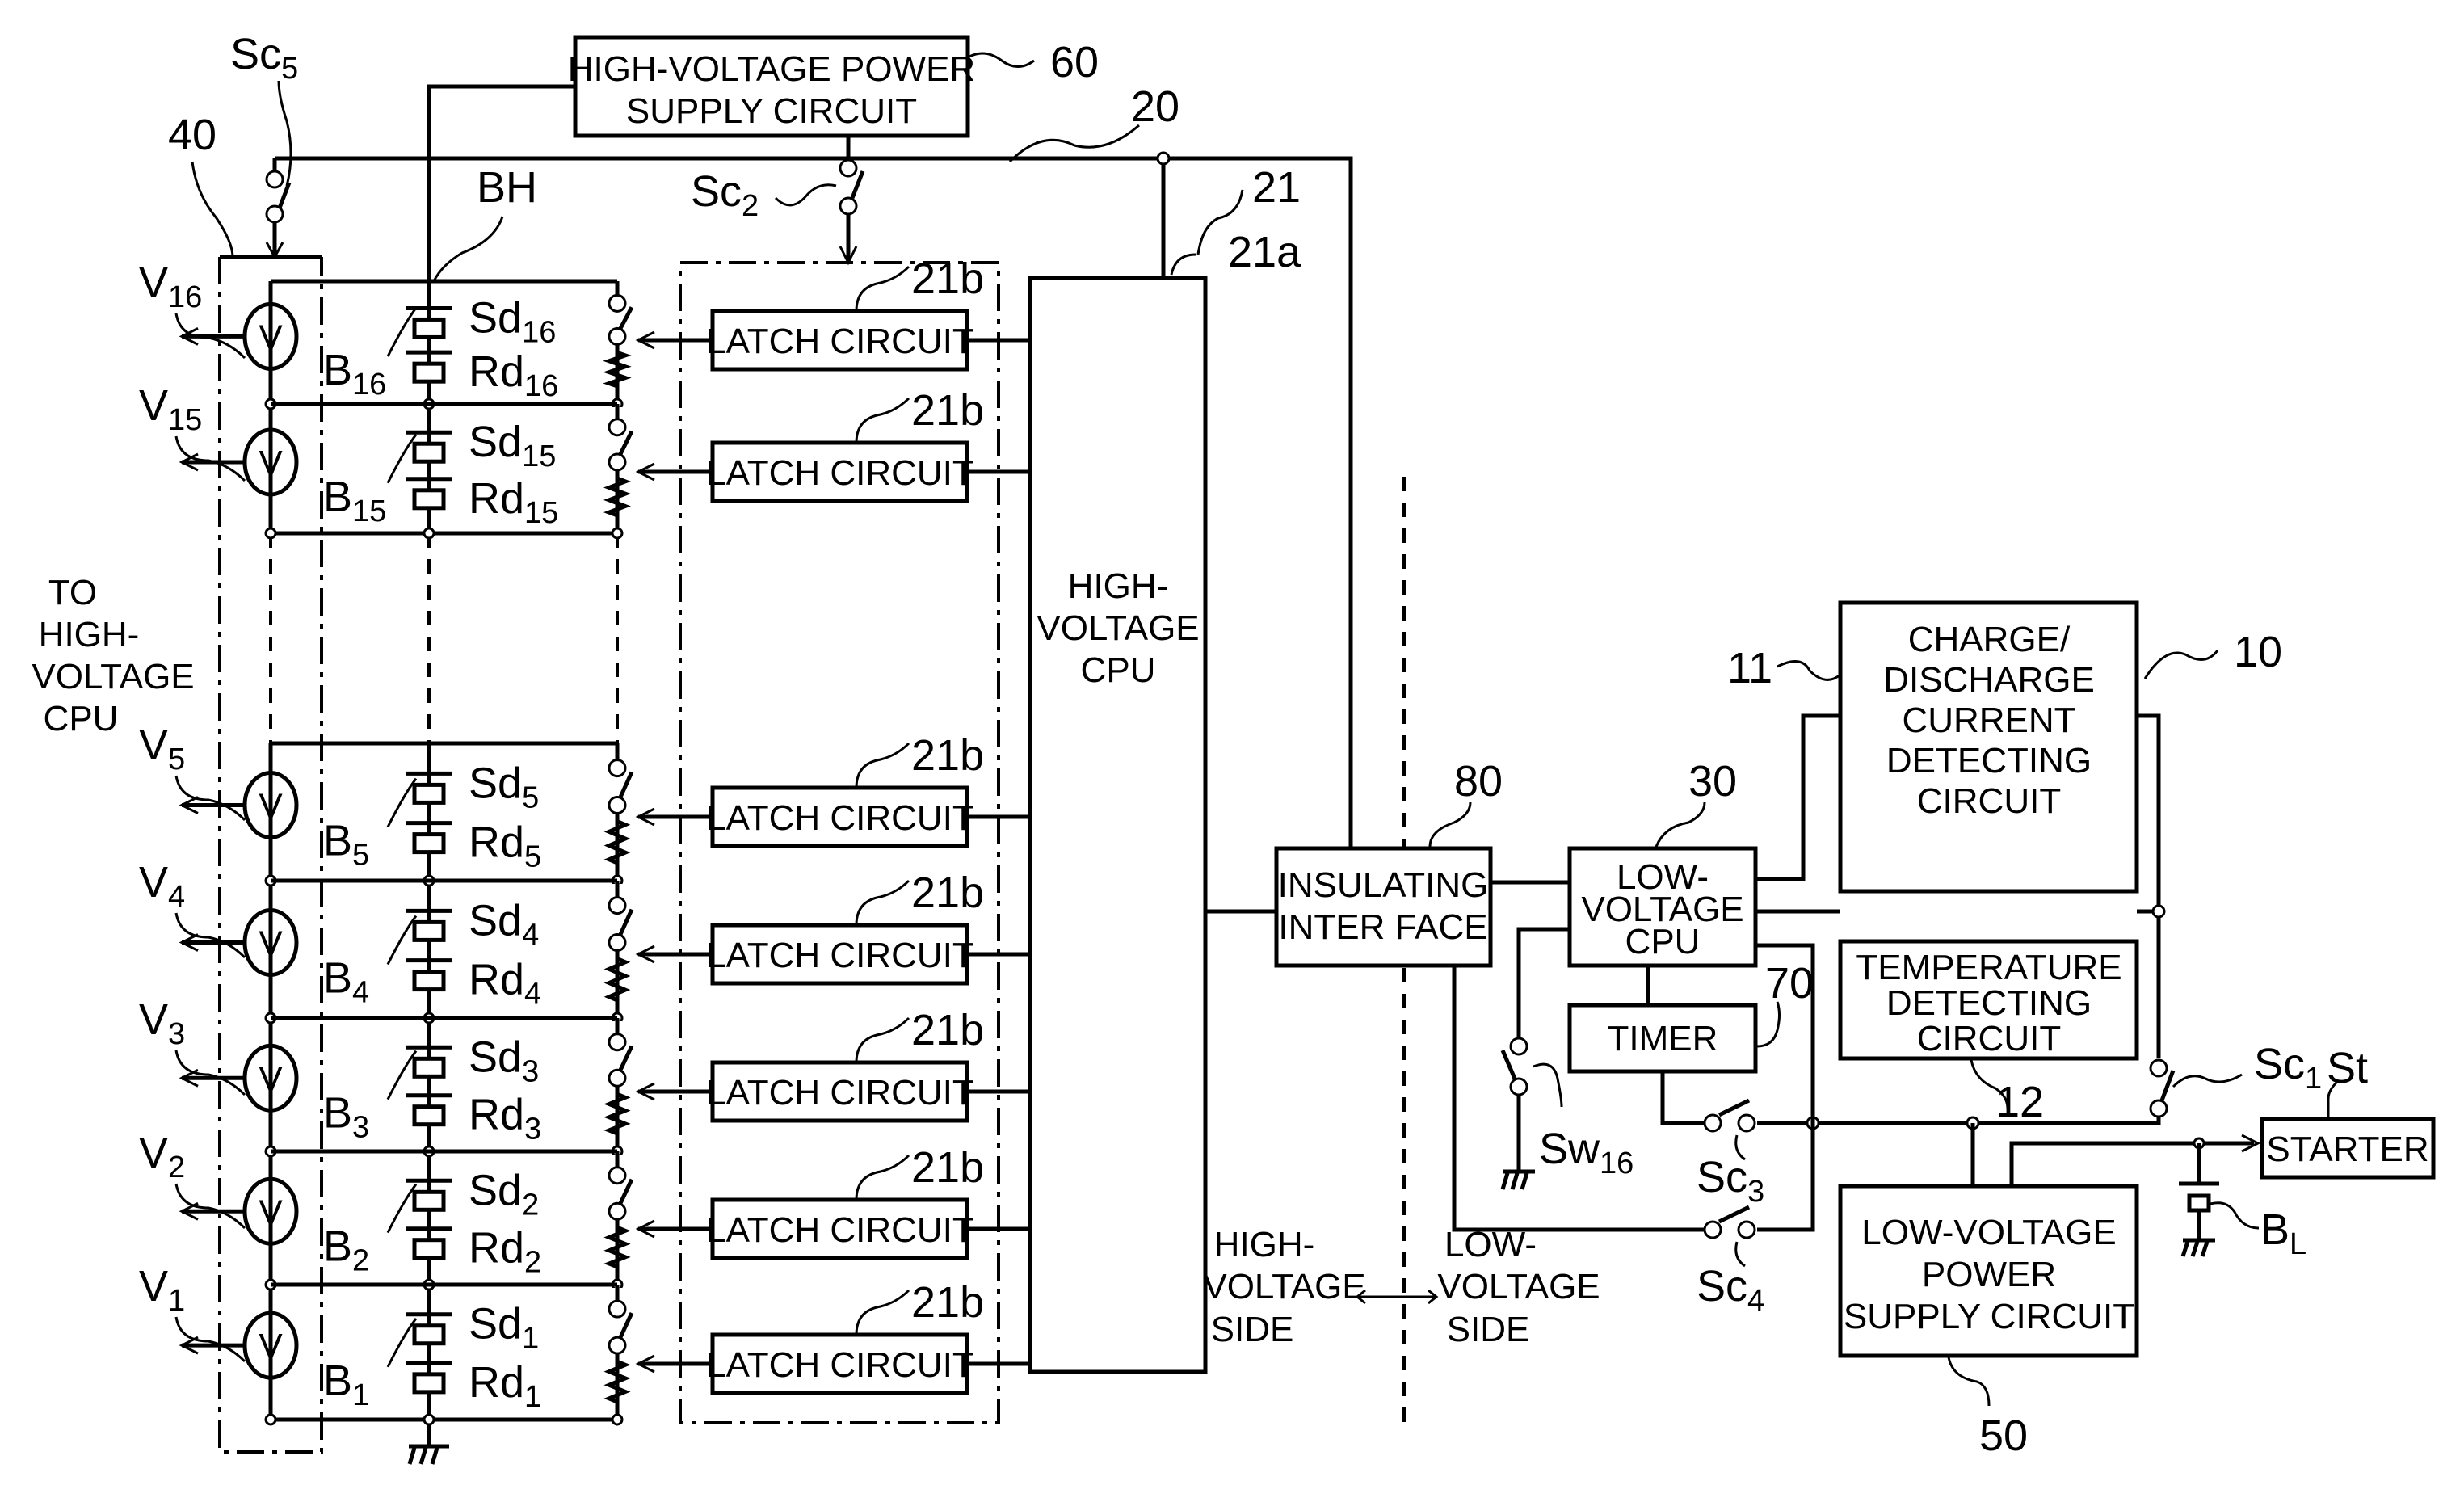  Describe the element at coordinates (2258, 652) in the screenshot. I see `ref-10: 10` at that location.